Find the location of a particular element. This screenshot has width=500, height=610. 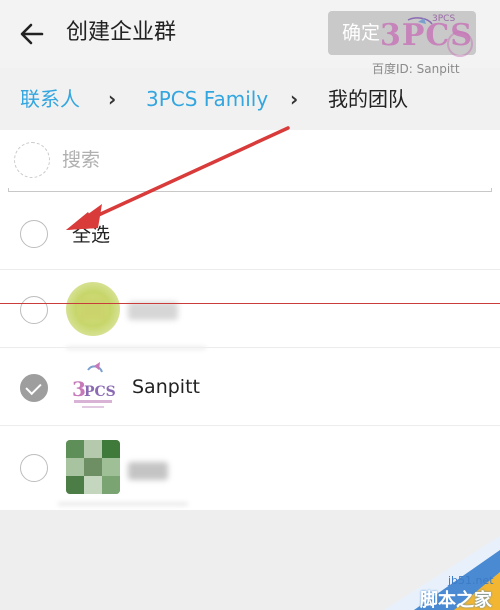

row-divider is located at coordinates (123, 504).